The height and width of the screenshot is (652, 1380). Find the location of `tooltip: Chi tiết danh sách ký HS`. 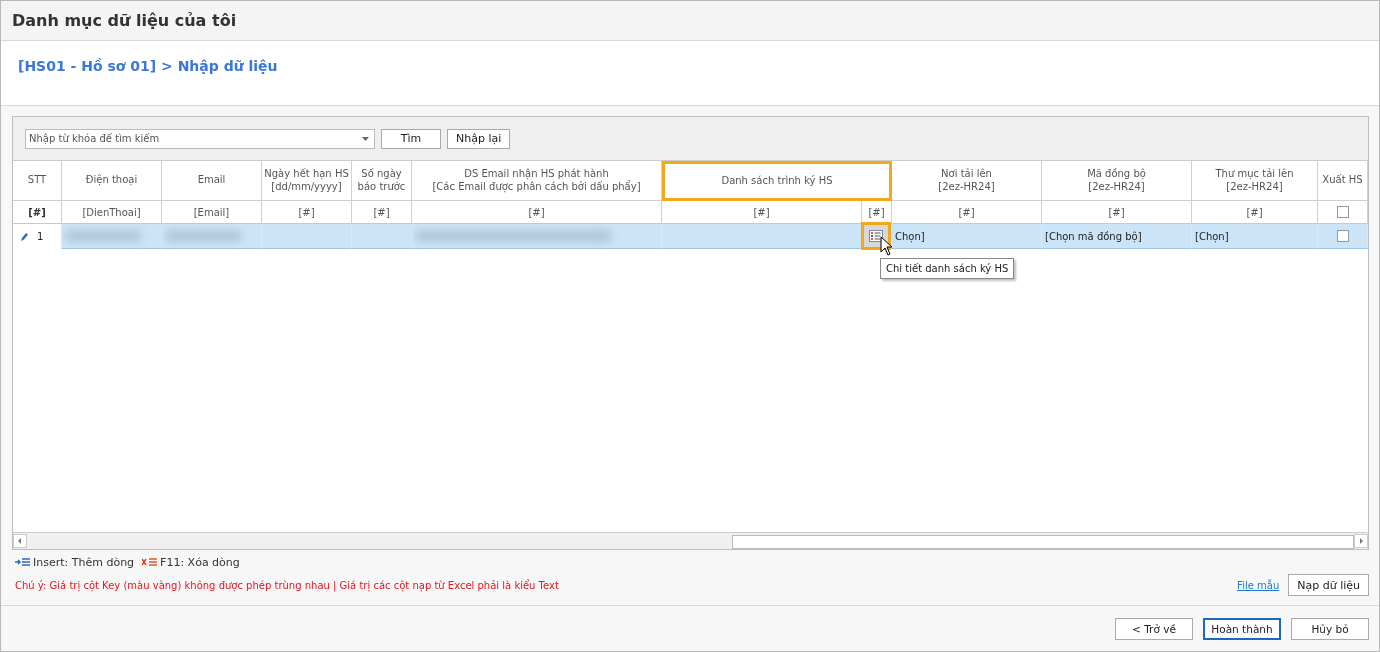

tooltip: Chi tiết danh sách ký HS is located at coordinates (947, 268).